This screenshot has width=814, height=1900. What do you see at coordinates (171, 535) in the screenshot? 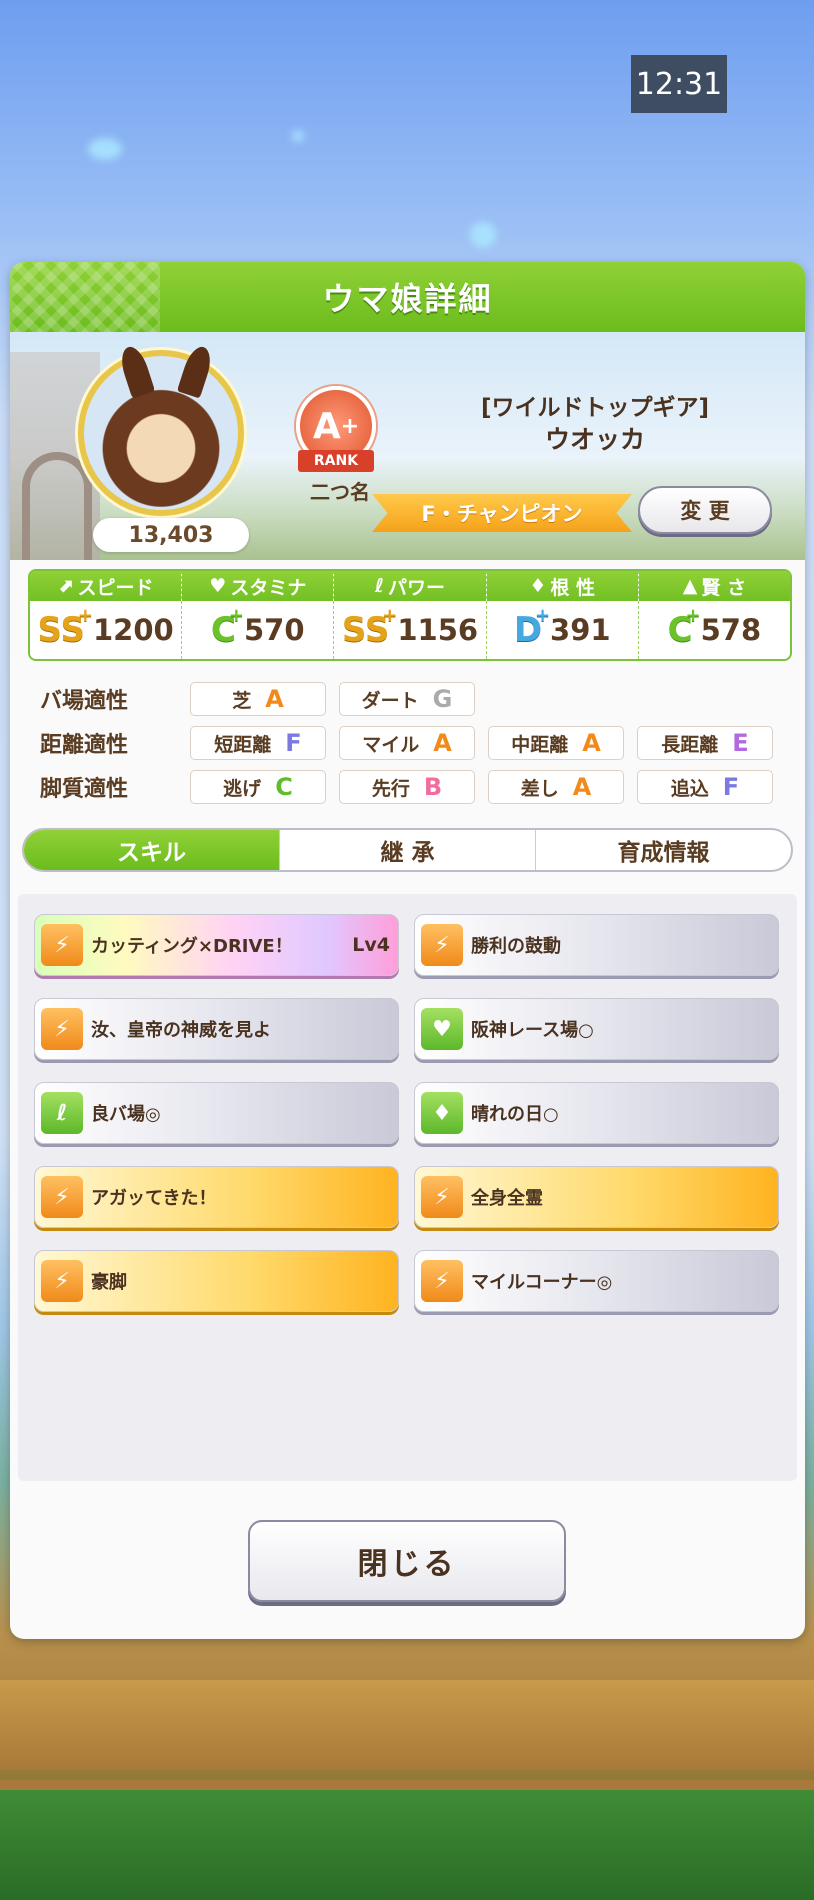
I see `fan-count: 13,403` at bounding box center [171, 535].